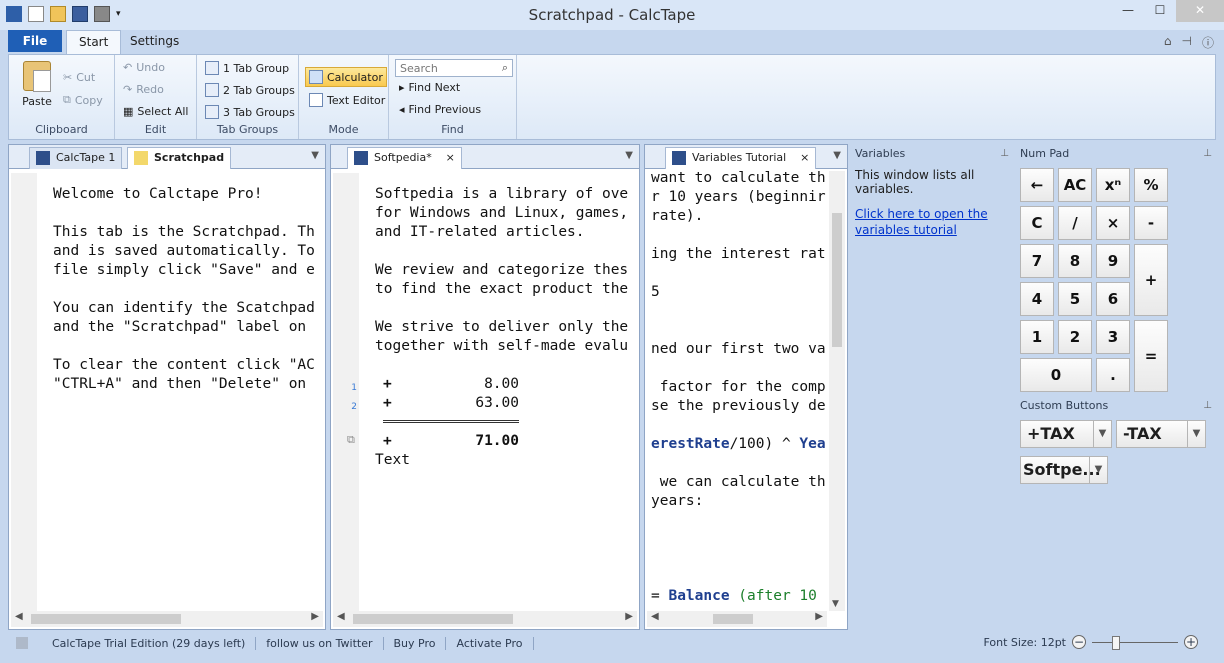  Describe the element at coordinates (741, 158) in the screenshot. I see `tab-variables-tutorial: Variables Tutorial ×` at that location.